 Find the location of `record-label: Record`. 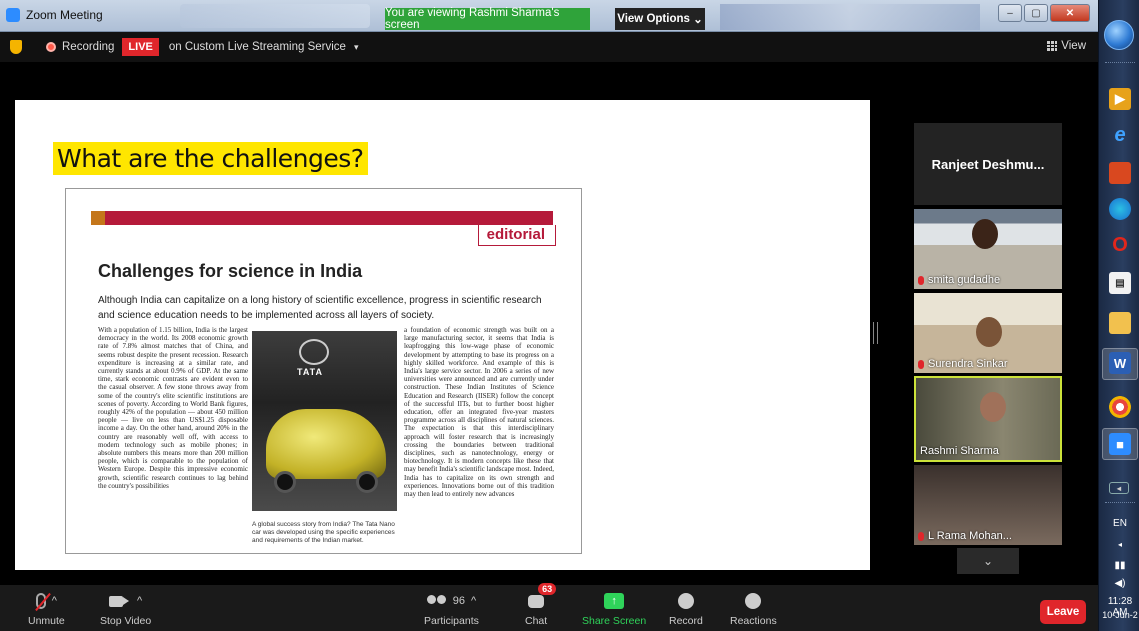

record-label: Record is located at coordinates (686, 621).